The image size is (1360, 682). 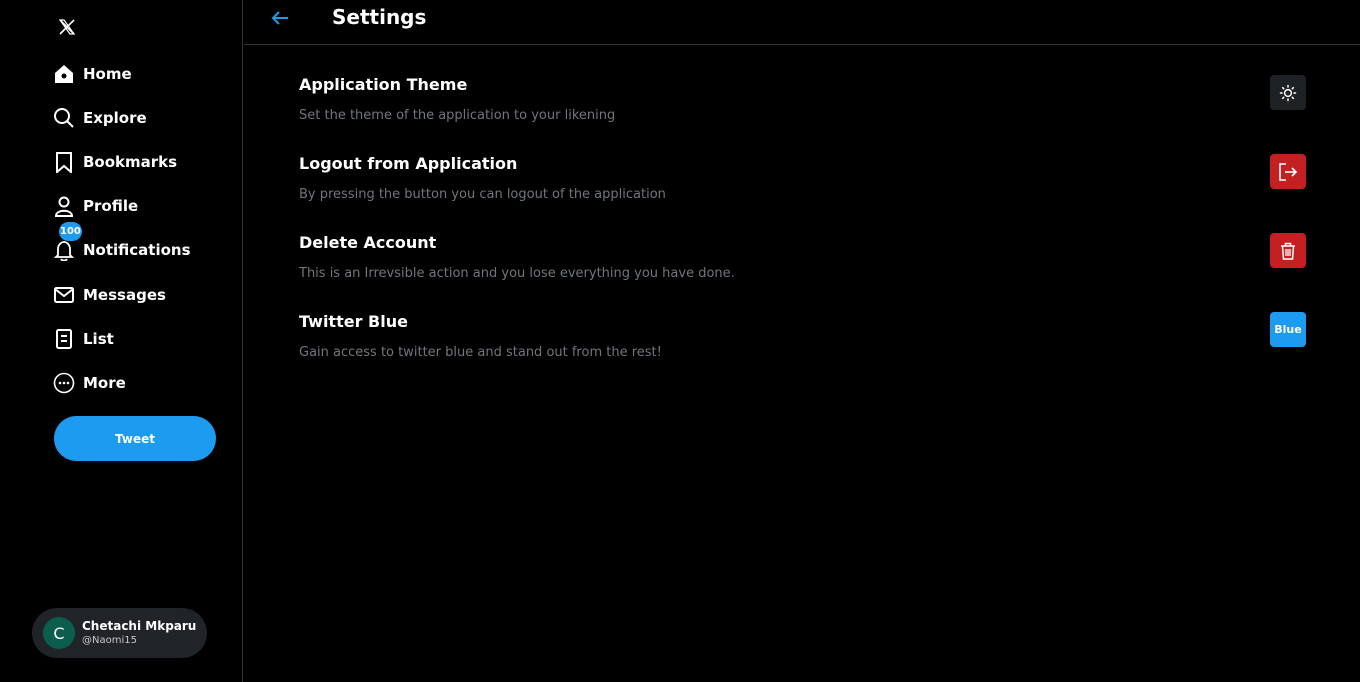 I want to click on back-button, so click(x=280, y=18).